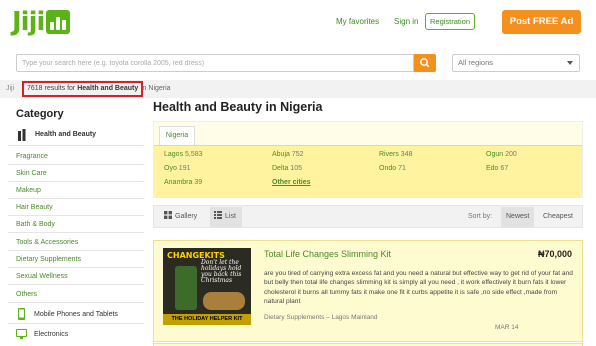 This screenshot has width=596, height=346. Describe the element at coordinates (224, 301) in the screenshot. I see `food-image` at that location.